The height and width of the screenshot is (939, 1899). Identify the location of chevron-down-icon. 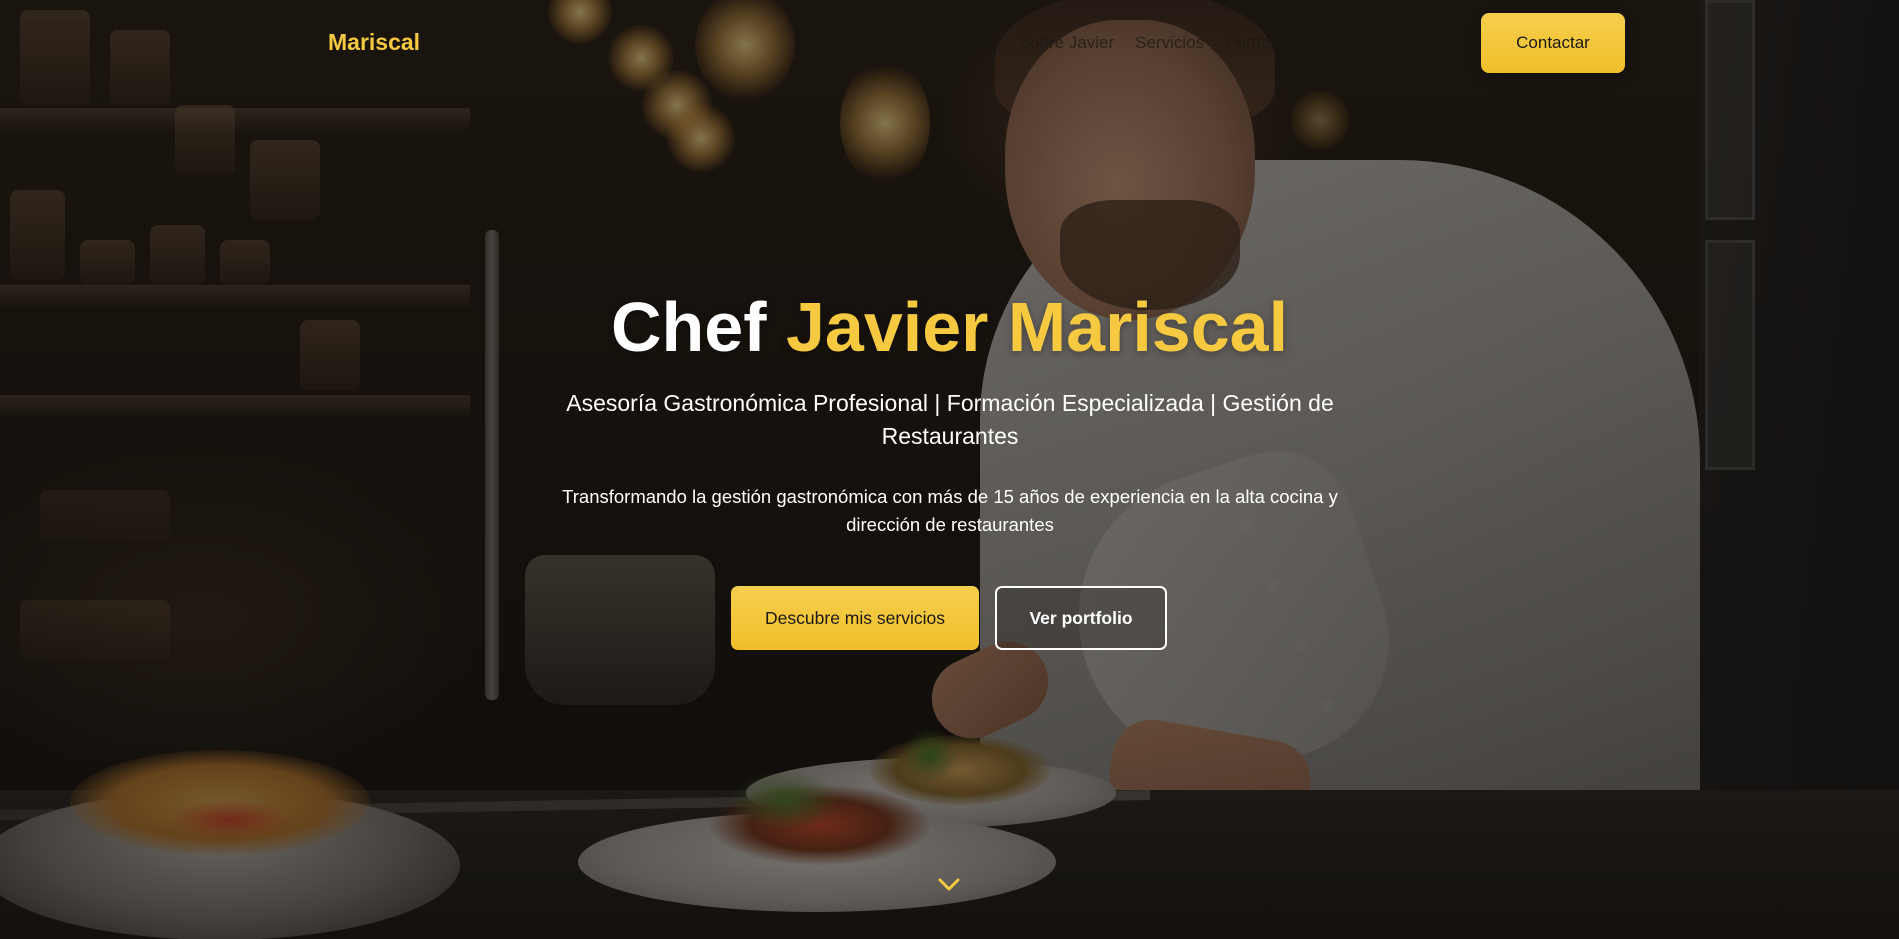
(949, 885).